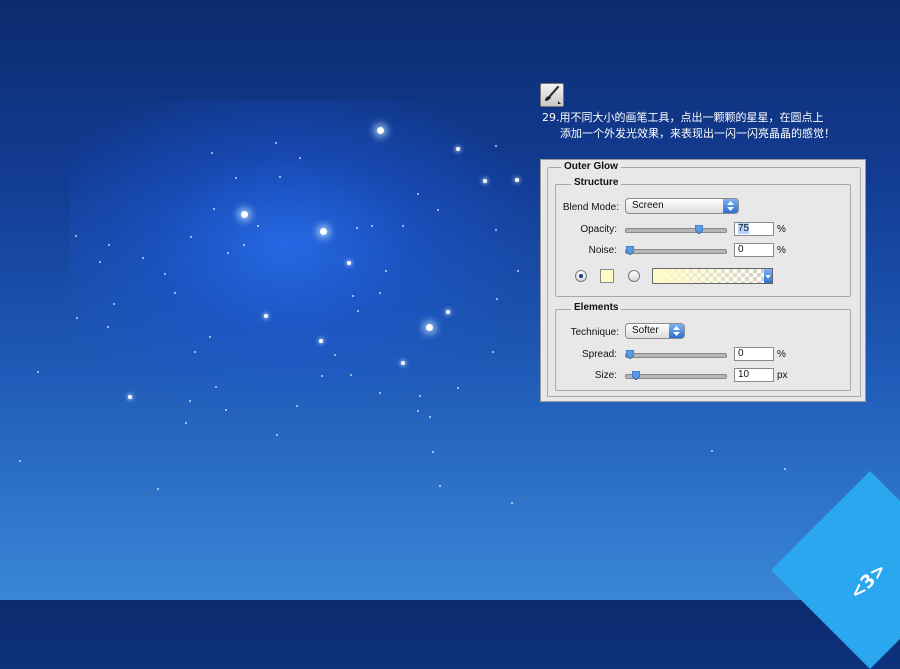  Describe the element at coordinates (605, 375) in the screenshot. I see `size-label: Size:` at that location.